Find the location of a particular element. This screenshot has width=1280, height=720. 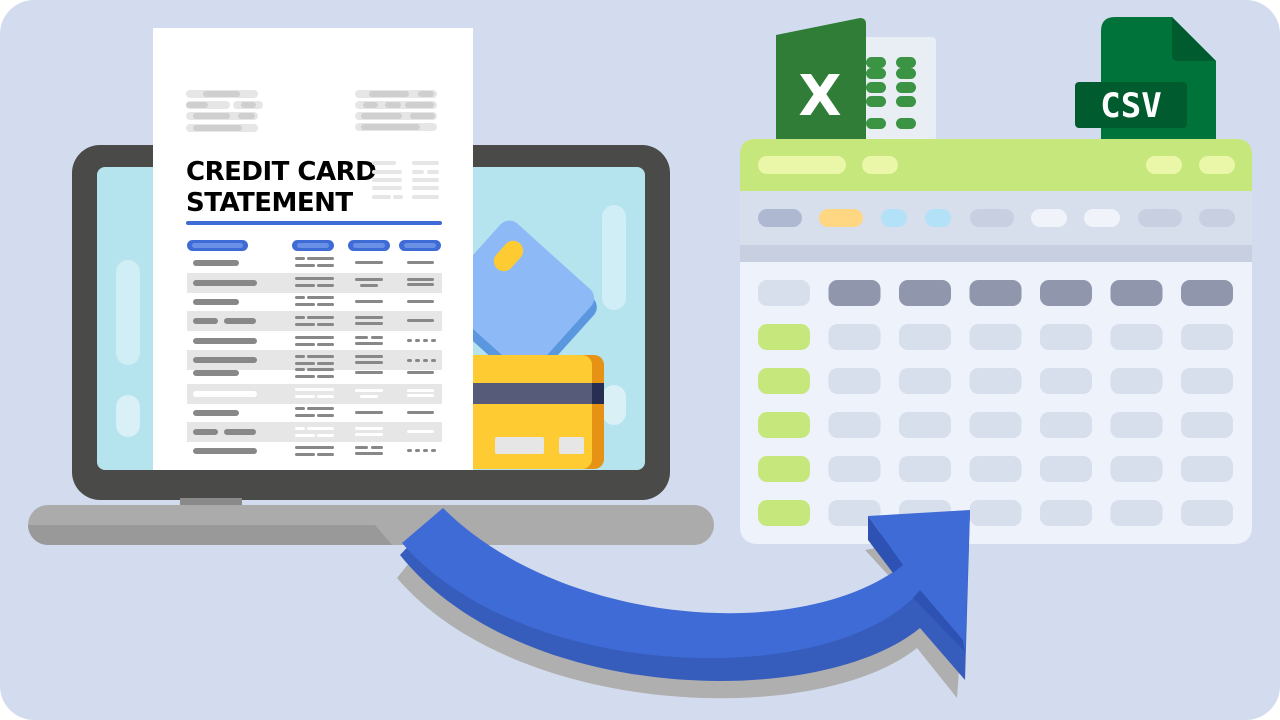

card-code is located at coordinates (571, 445).